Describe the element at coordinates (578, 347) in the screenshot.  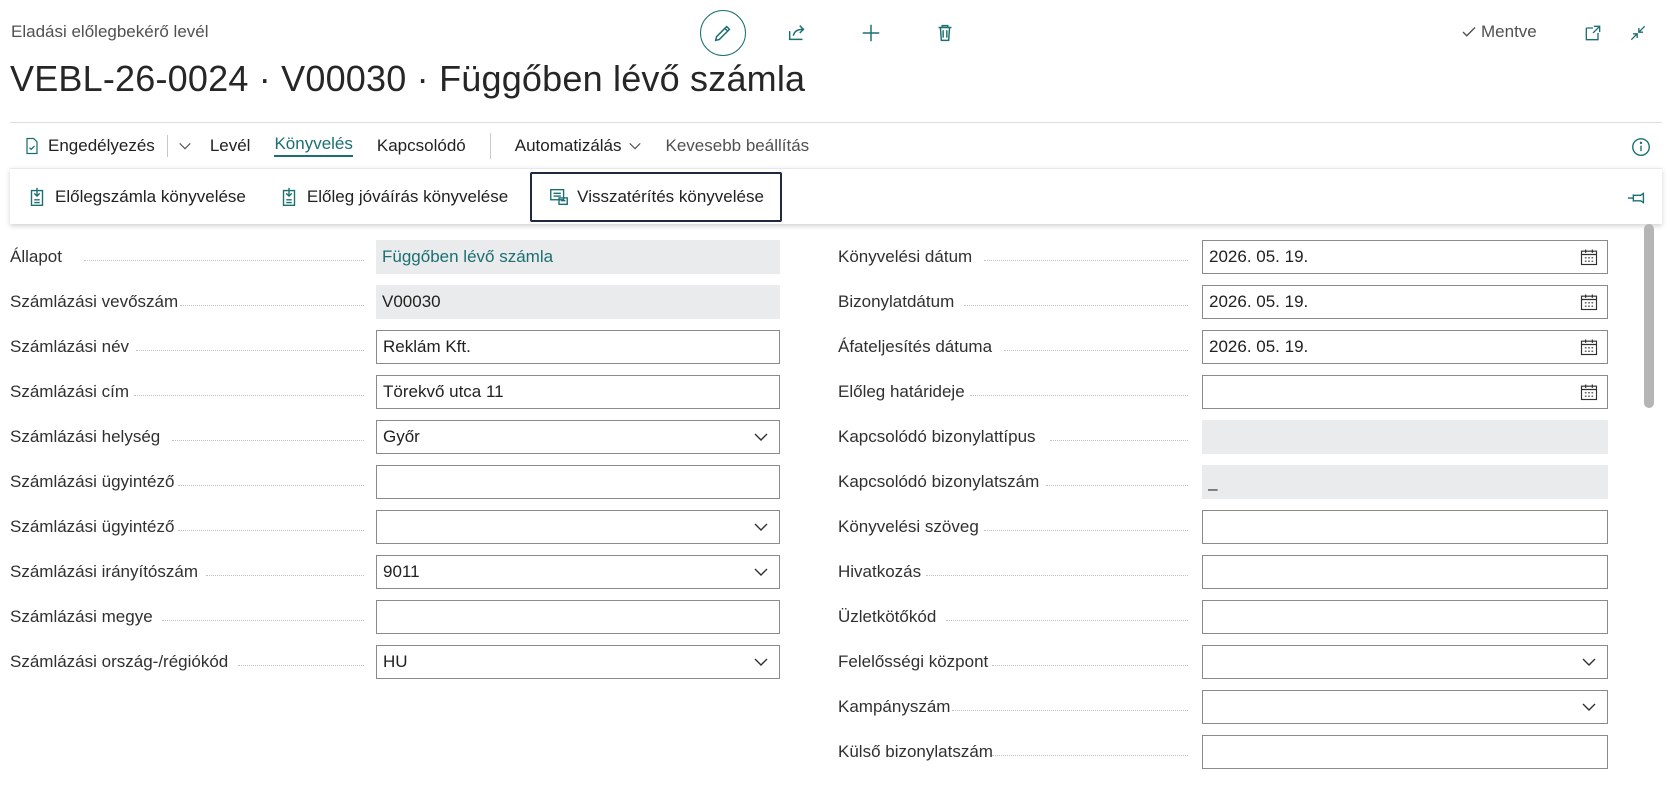
I see `bill-to-name-input: Reklám Kft.` at that location.